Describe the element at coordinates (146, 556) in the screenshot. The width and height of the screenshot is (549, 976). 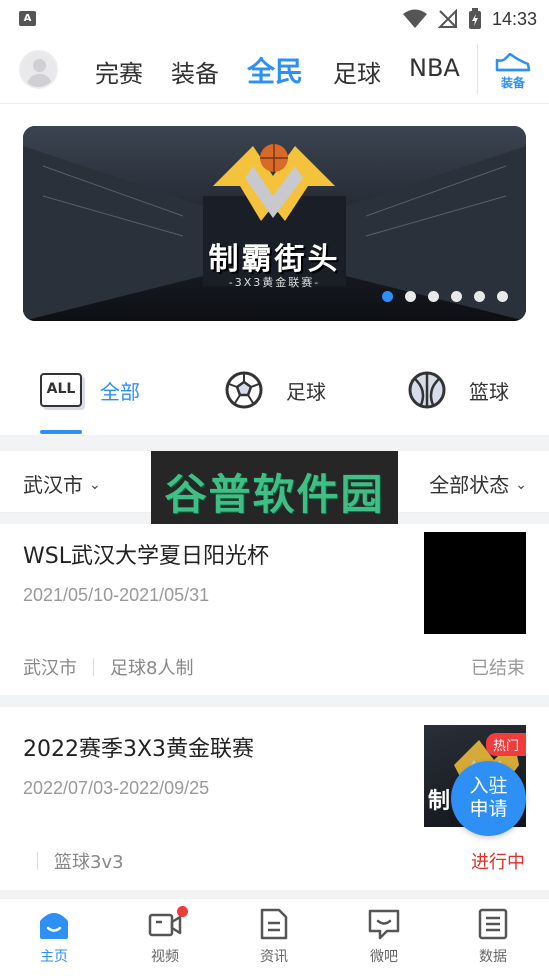
I see `event-title: WSL武汉大学夏日阳光杯` at that location.